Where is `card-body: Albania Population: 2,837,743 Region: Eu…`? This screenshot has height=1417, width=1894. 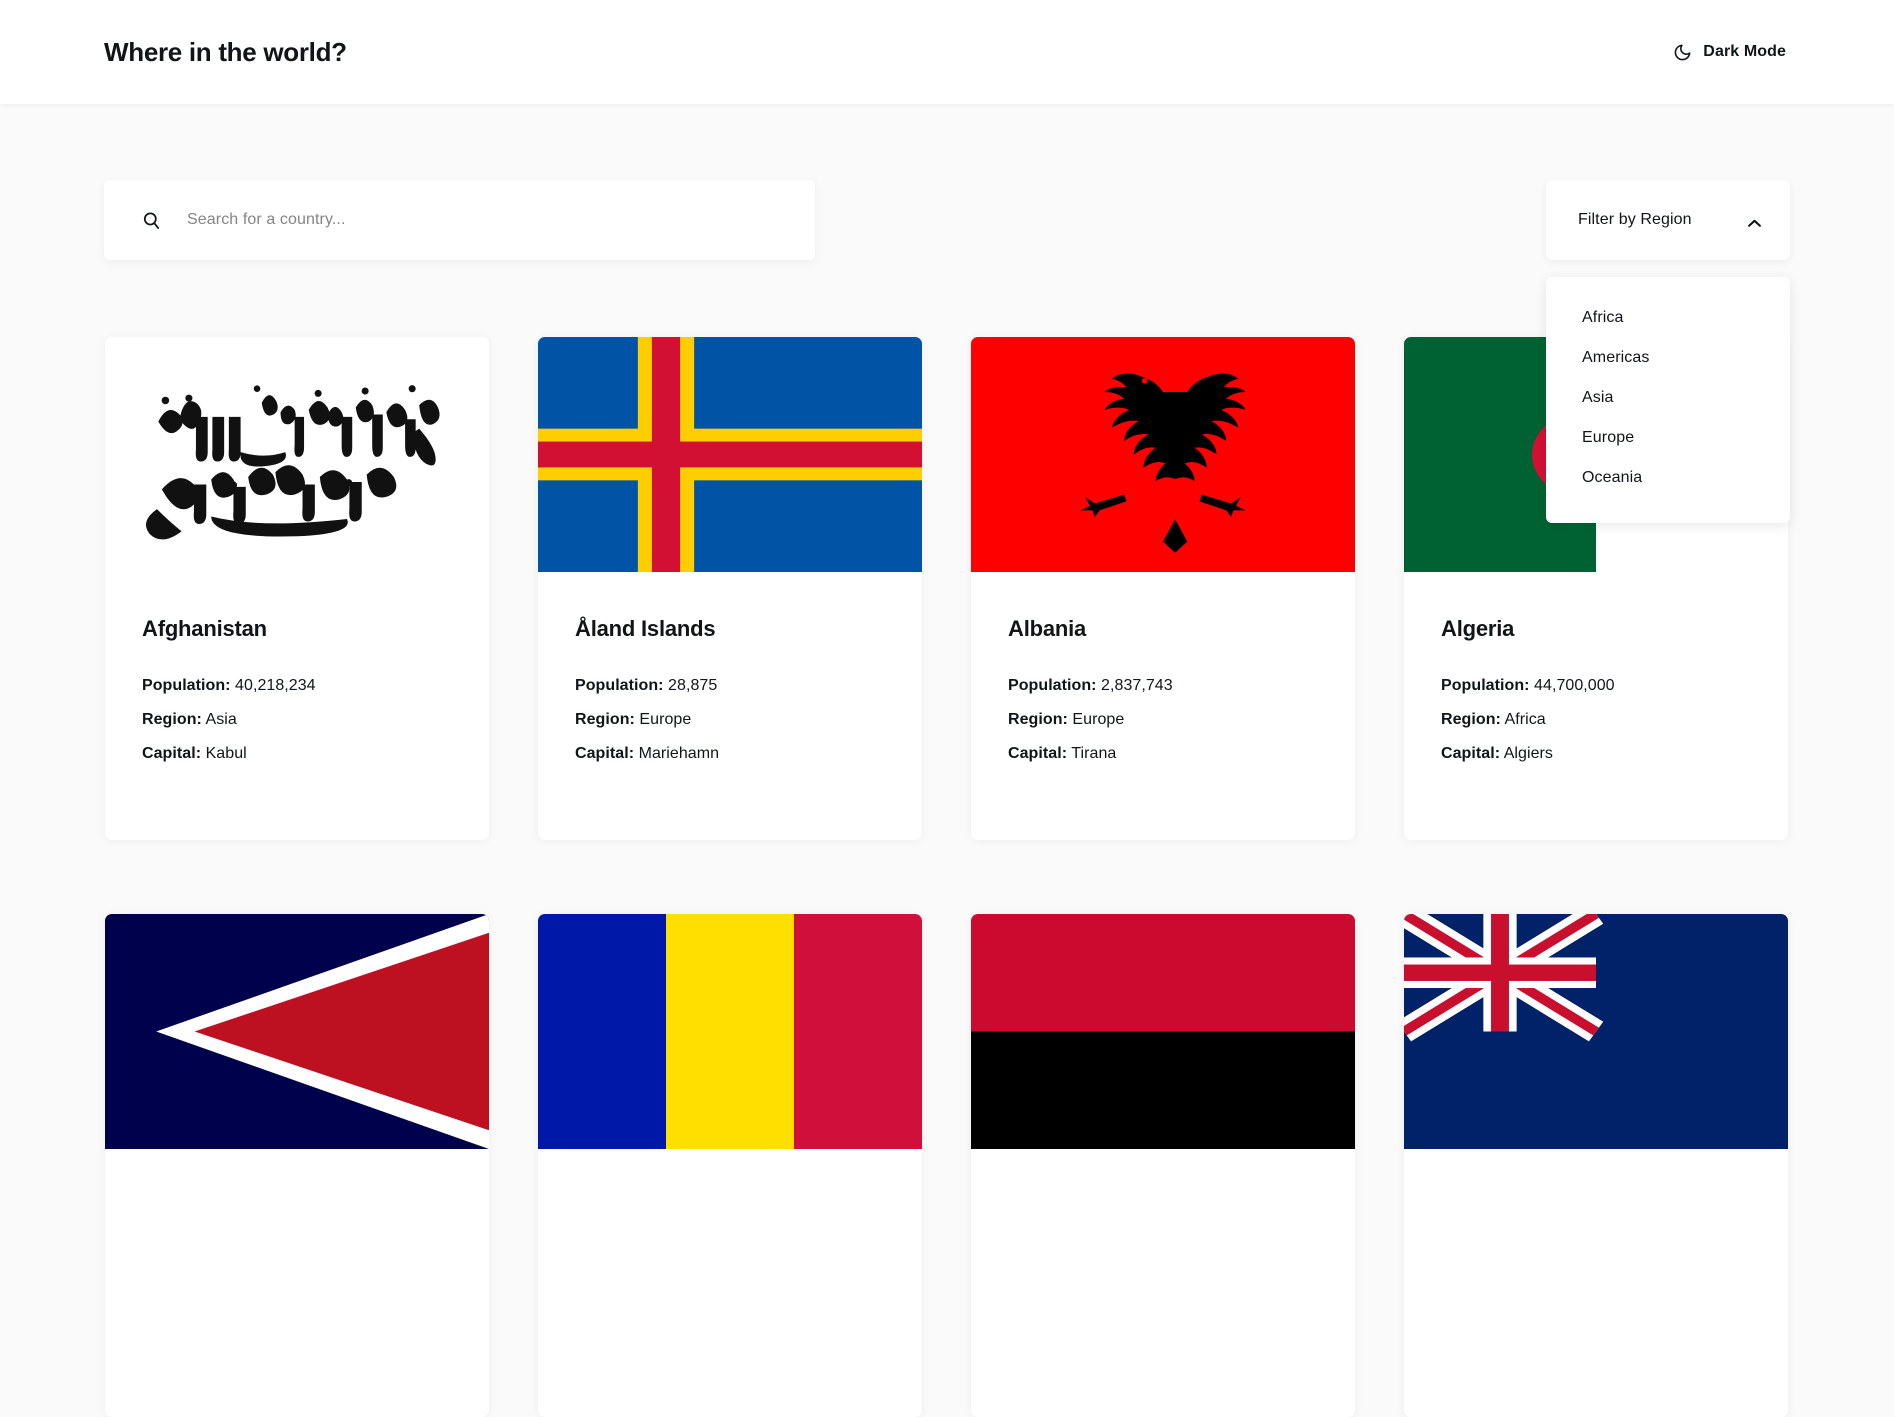 card-body: Albania Population: 2,837,743 Region: Eu… is located at coordinates (1163, 671).